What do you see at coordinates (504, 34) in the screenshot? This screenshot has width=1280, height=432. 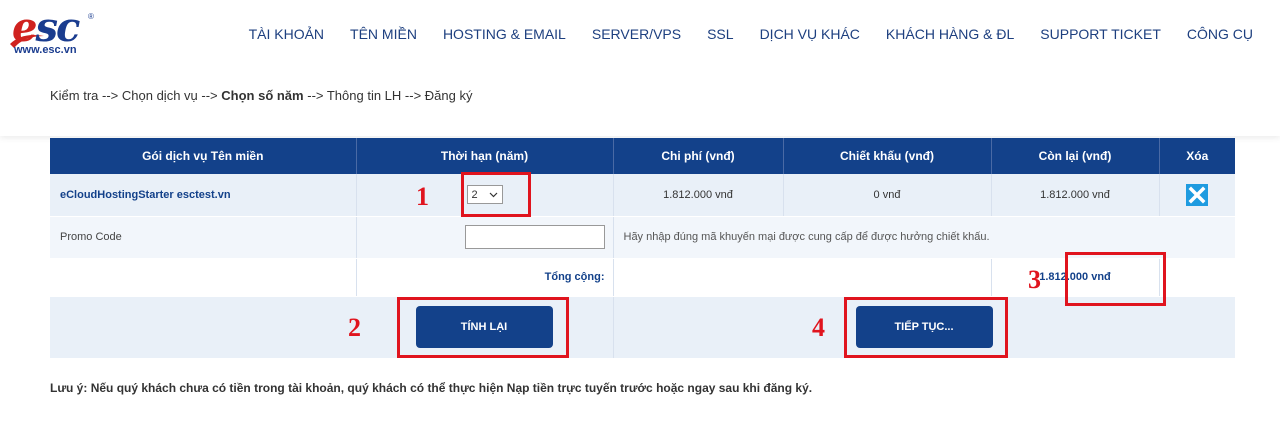 I see `nav-hosting-email: HOSTING & EMAIL` at bounding box center [504, 34].